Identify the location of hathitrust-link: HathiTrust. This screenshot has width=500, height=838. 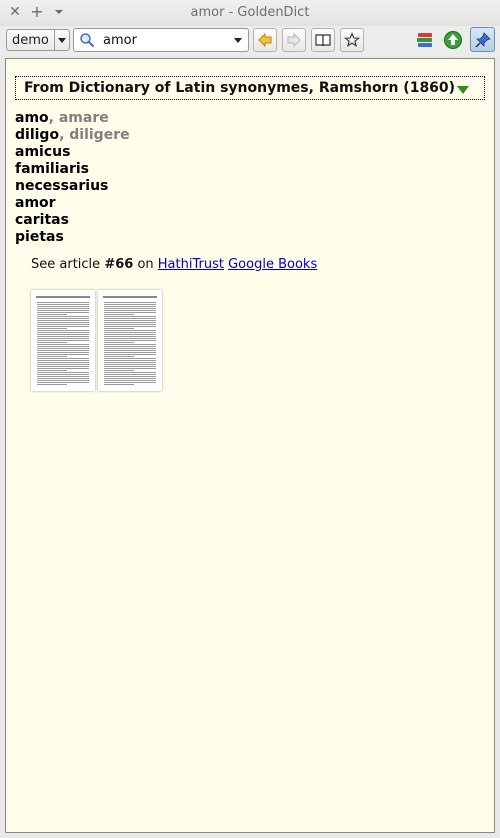
(191, 264).